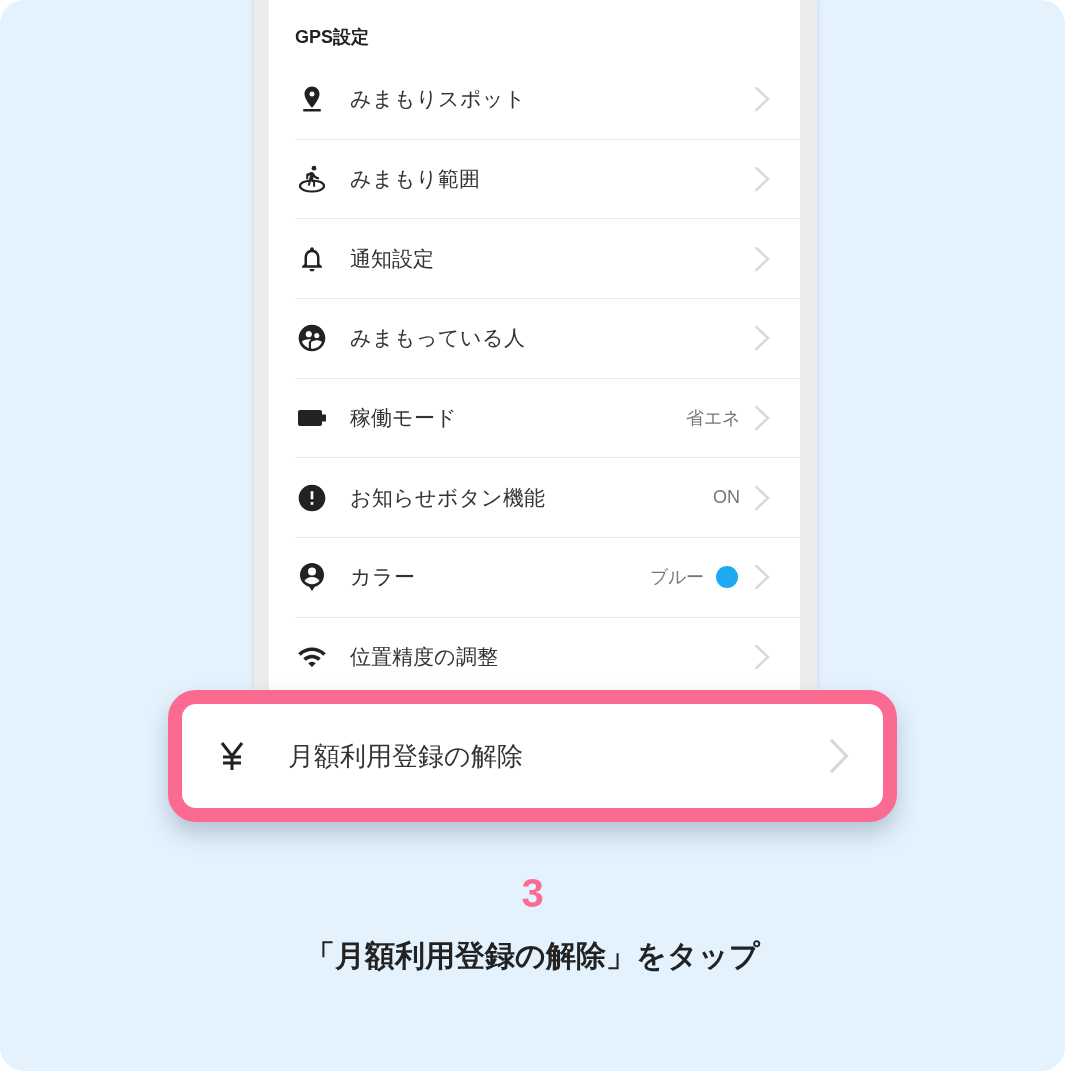  What do you see at coordinates (552, 258) in the screenshot?
I see `menu-item-label: 通知設定` at bounding box center [552, 258].